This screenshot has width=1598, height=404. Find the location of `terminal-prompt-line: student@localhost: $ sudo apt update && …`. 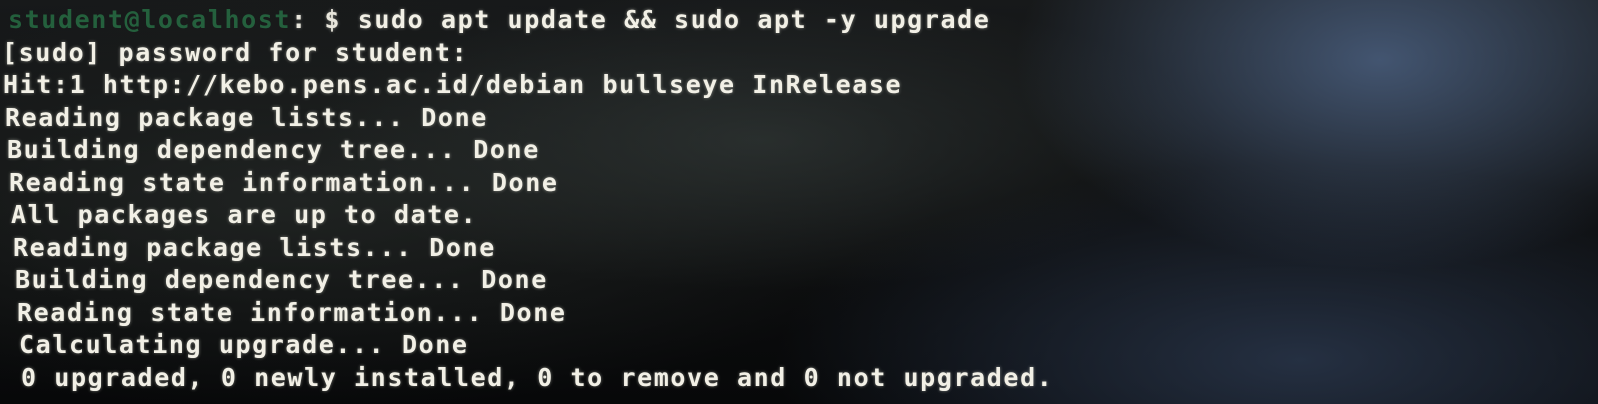

terminal-prompt-line: student@localhost: $ sudo apt update && … is located at coordinates (526, 20).